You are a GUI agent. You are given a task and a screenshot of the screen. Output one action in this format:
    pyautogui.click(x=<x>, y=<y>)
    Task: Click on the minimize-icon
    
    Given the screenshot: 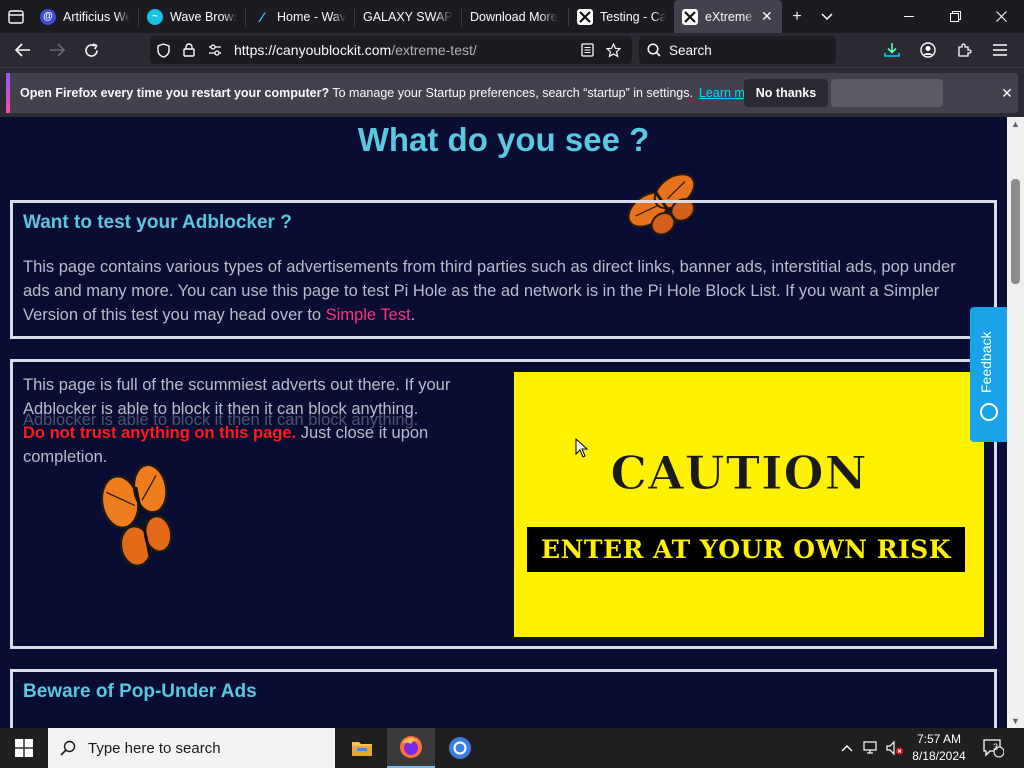 What is the action you would take?
    pyautogui.click(x=909, y=16)
    